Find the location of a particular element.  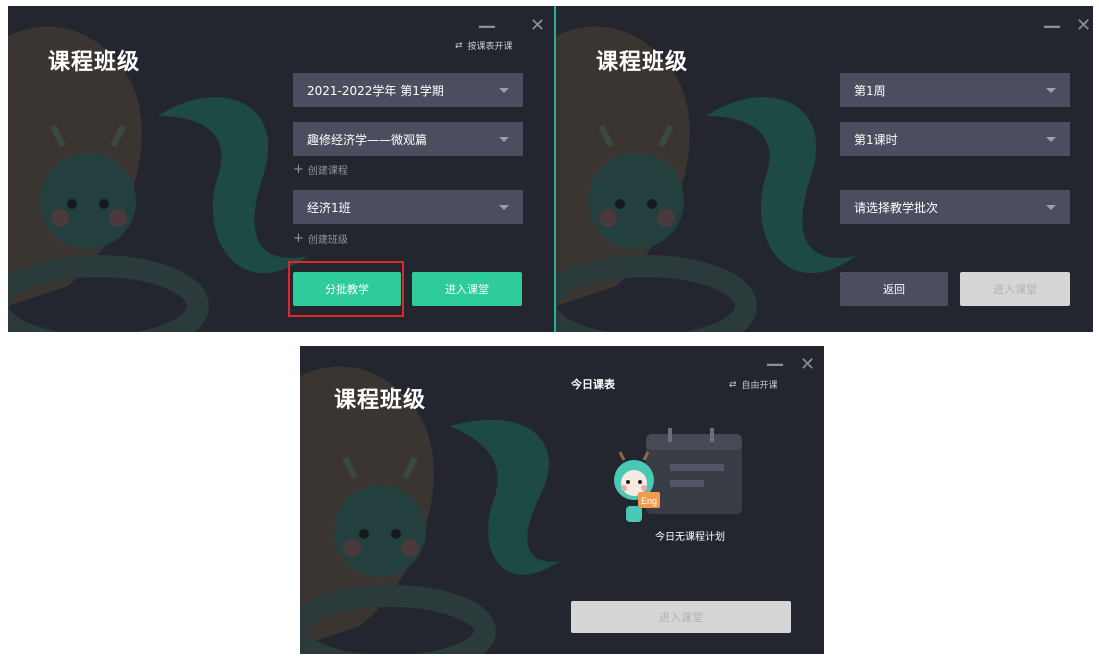

course-select: 趣修经济学——微观篇 is located at coordinates (408, 139).